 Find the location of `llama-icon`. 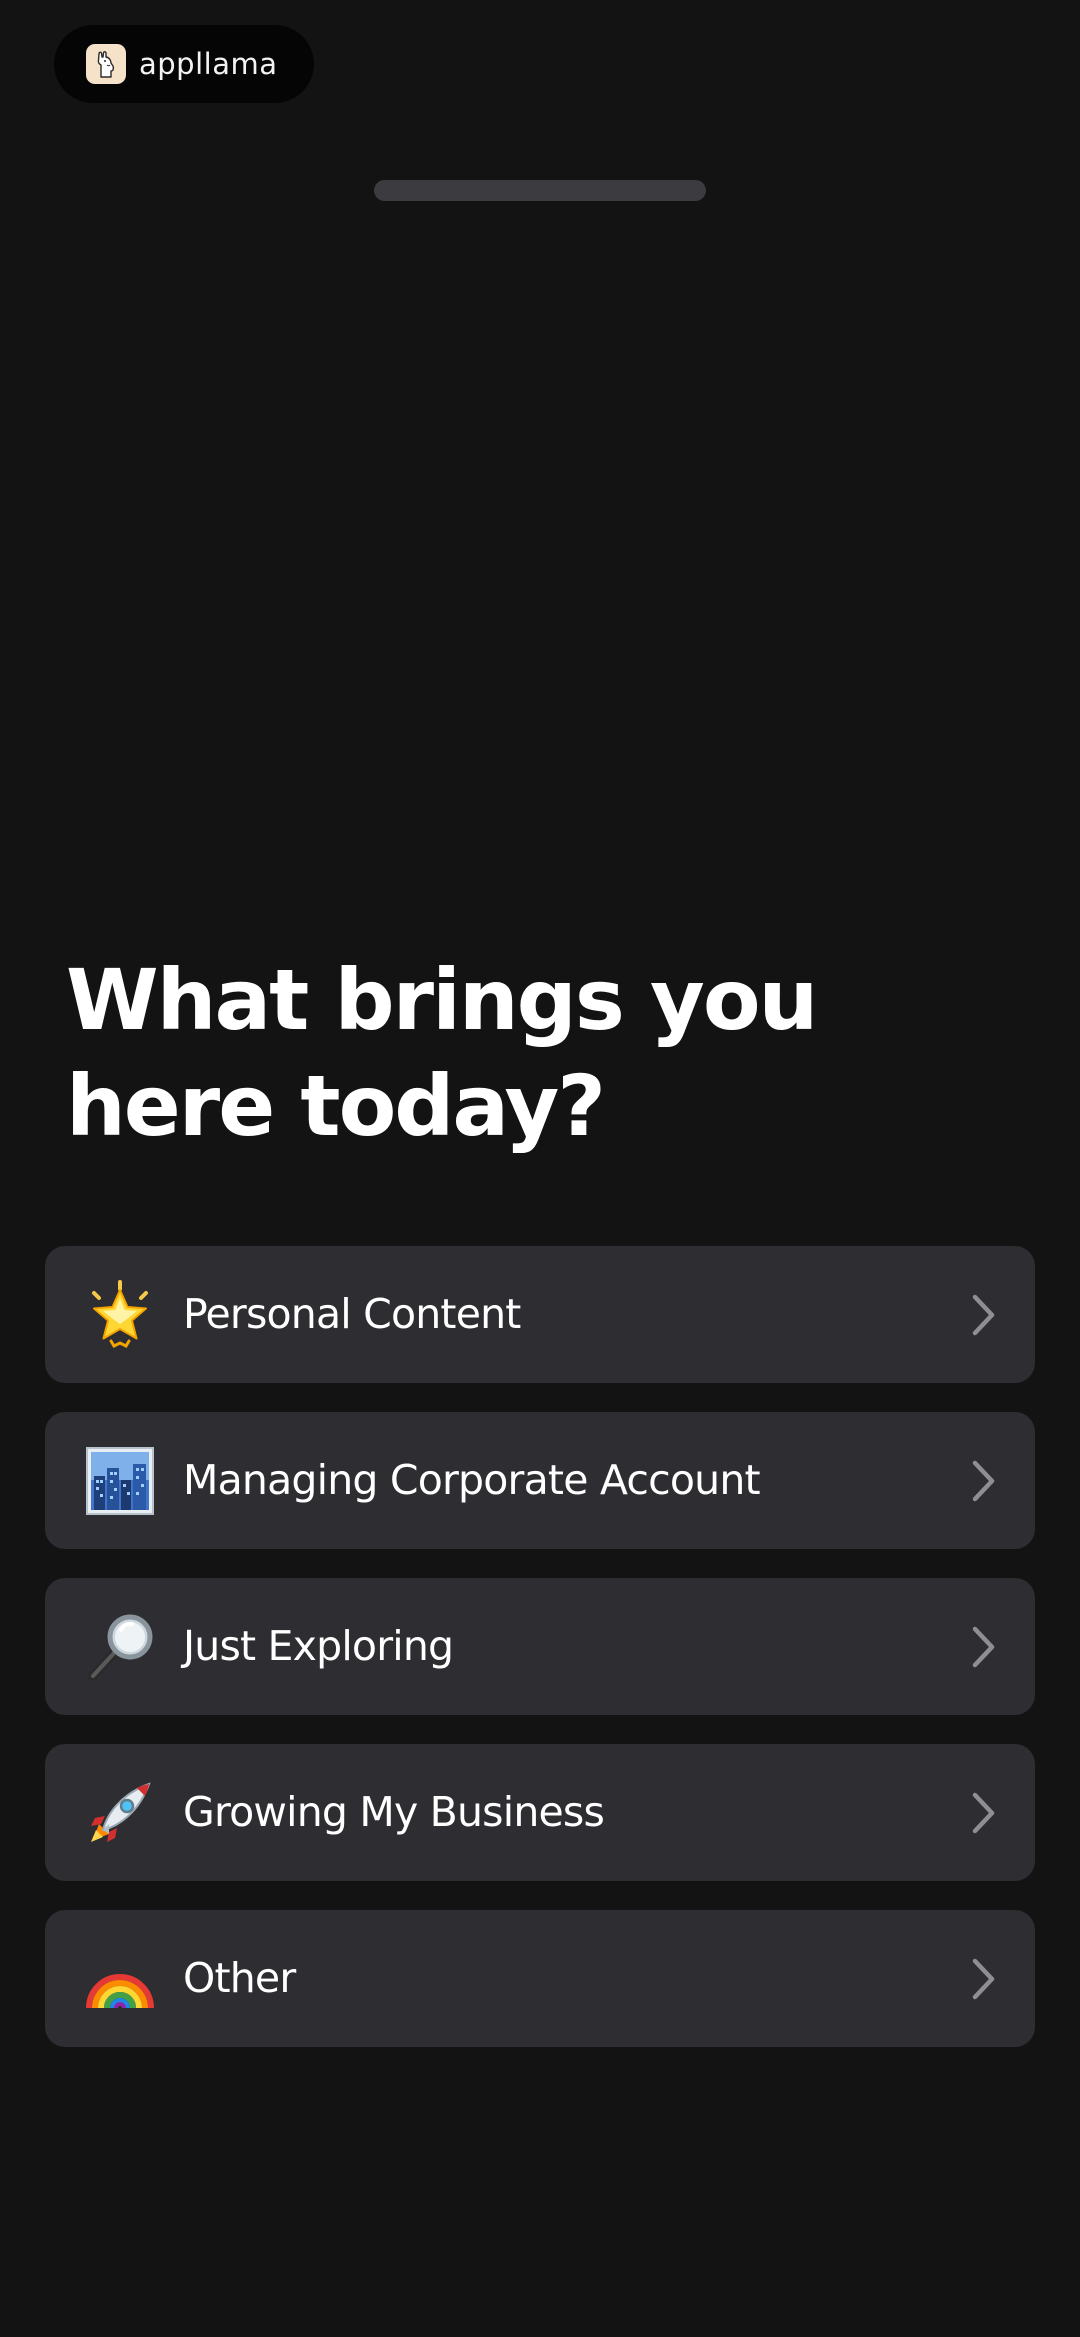

llama-icon is located at coordinates (106, 64).